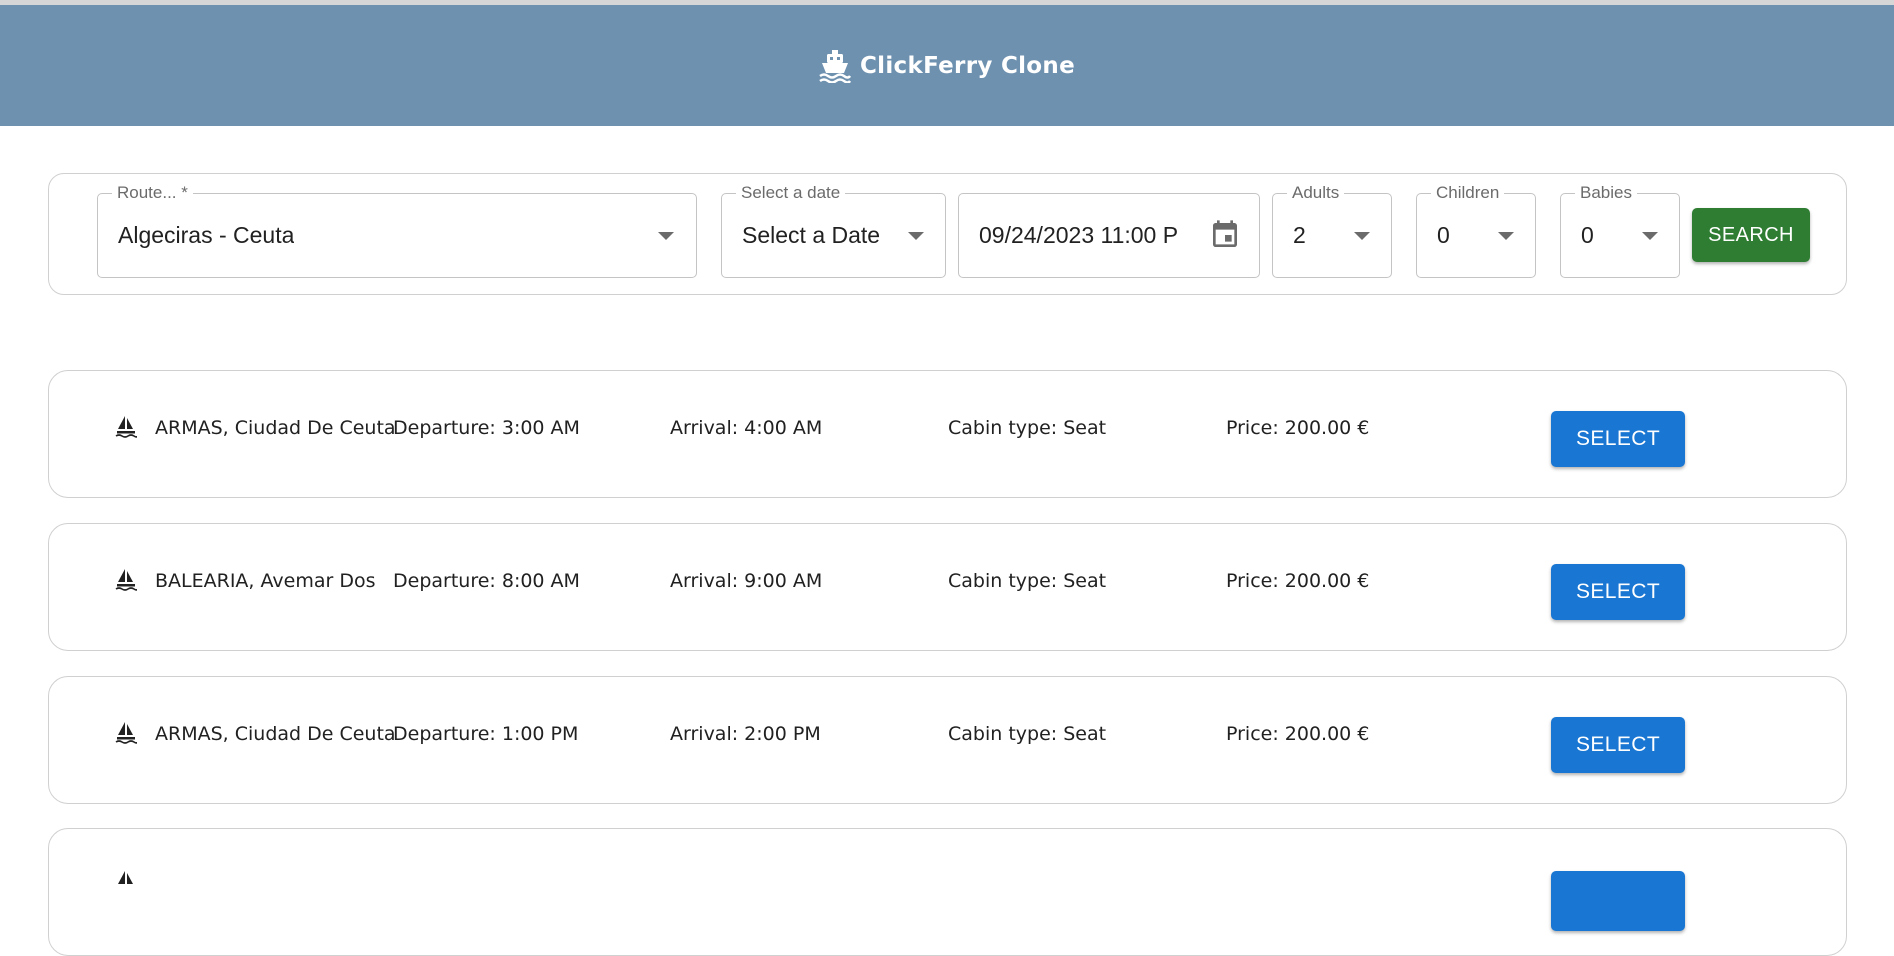  Describe the element at coordinates (1620, 230) in the screenshot. I see `babies-select: Babies 0` at that location.